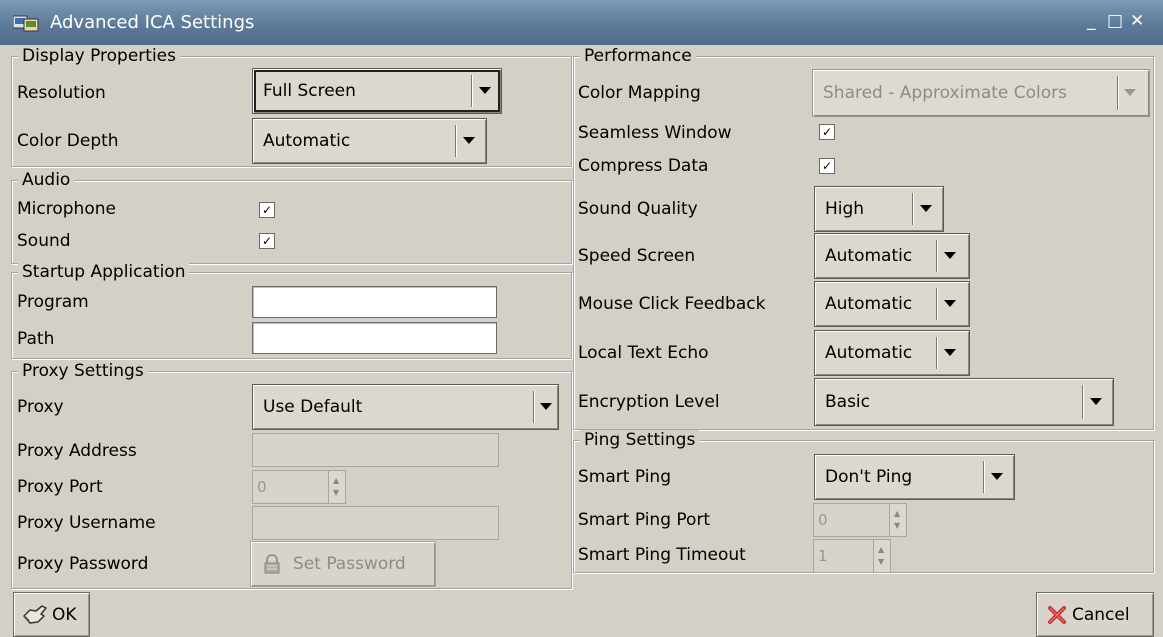  What do you see at coordinates (60, 487) in the screenshot?
I see `proxy-port-label: Proxy Port` at bounding box center [60, 487].